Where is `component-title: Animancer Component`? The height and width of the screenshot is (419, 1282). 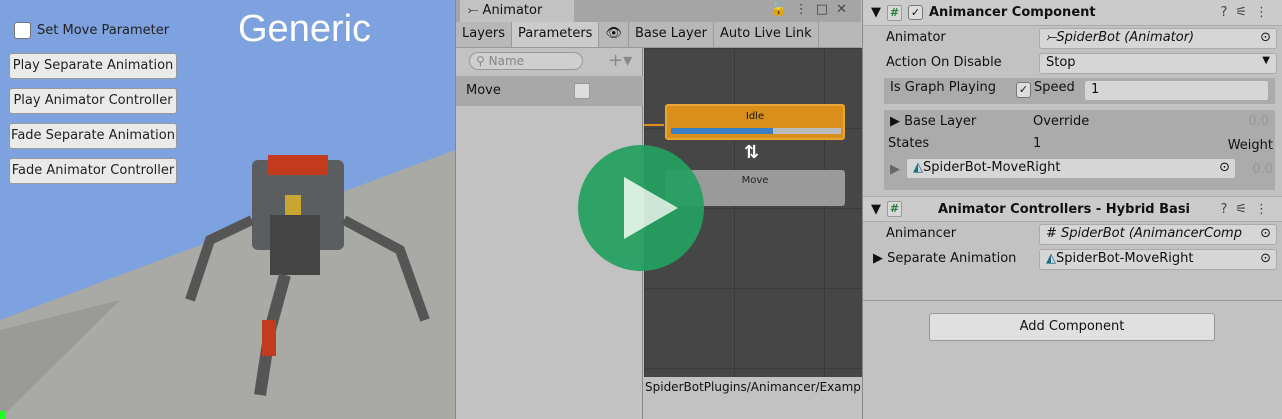 component-title: Animancer Component is located at coordinates (1012, 12).